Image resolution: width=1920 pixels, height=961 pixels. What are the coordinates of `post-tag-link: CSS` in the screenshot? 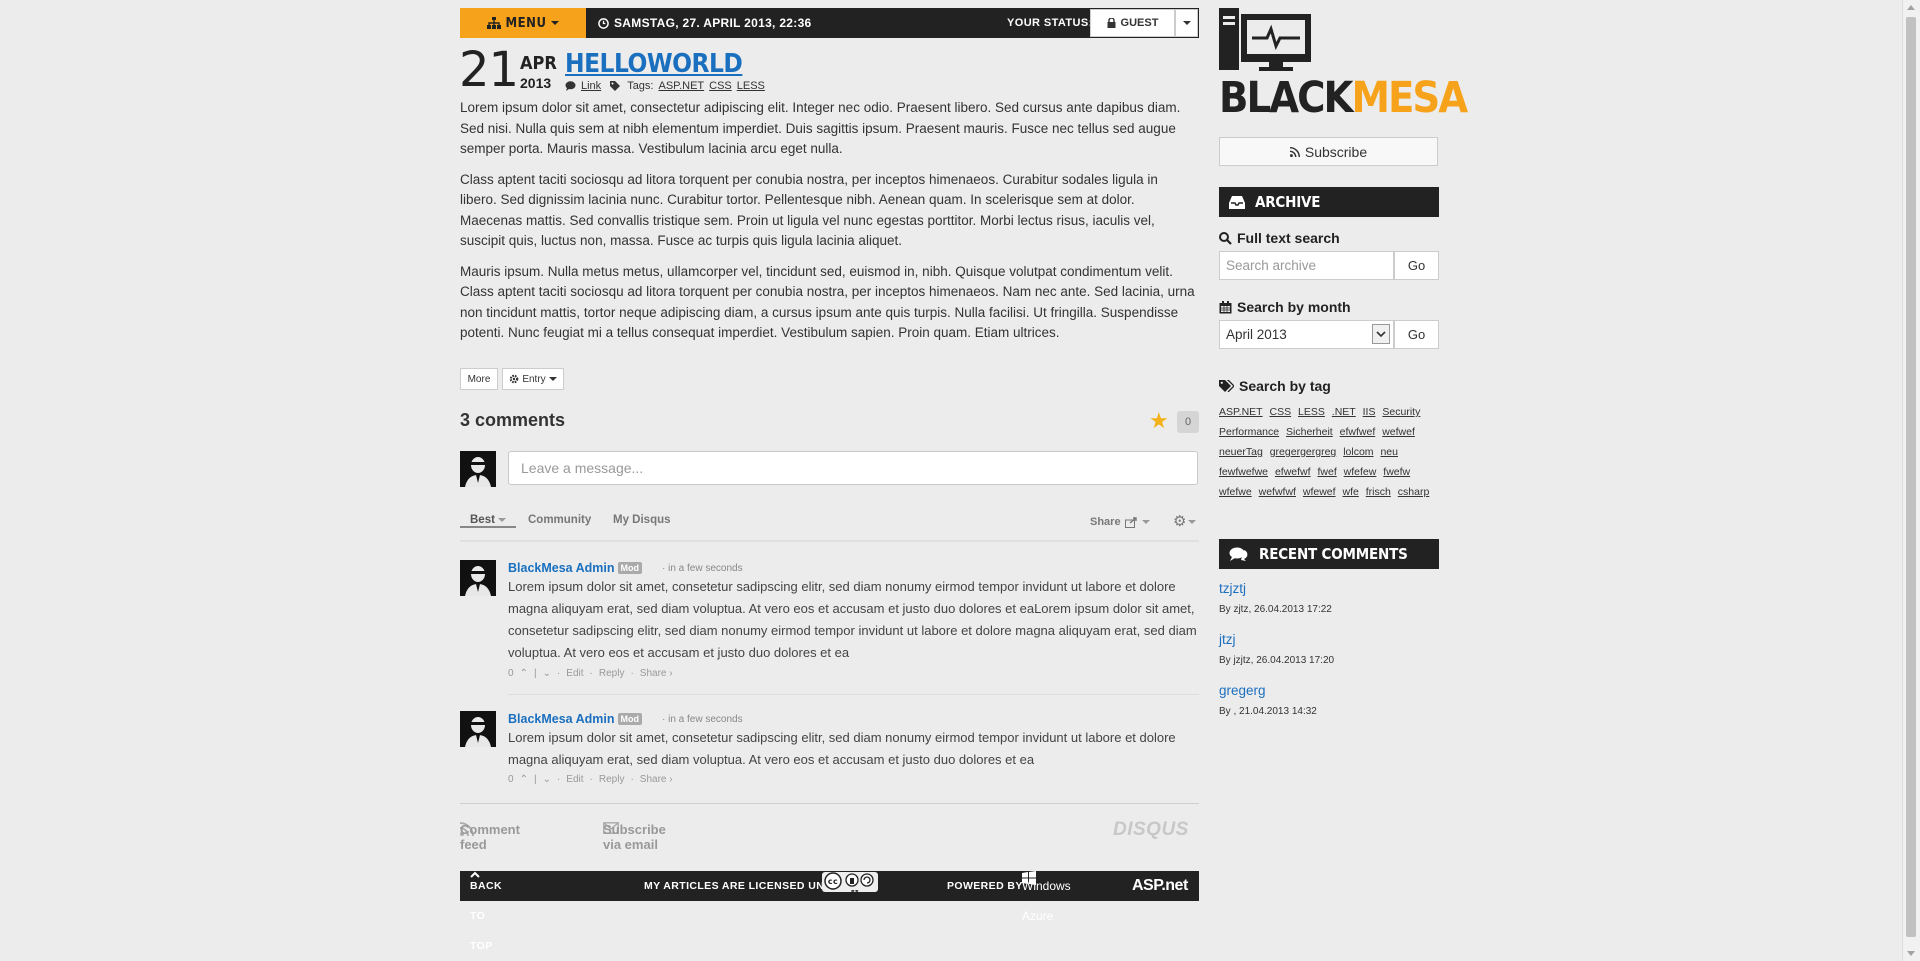 It's located at (720, 86).